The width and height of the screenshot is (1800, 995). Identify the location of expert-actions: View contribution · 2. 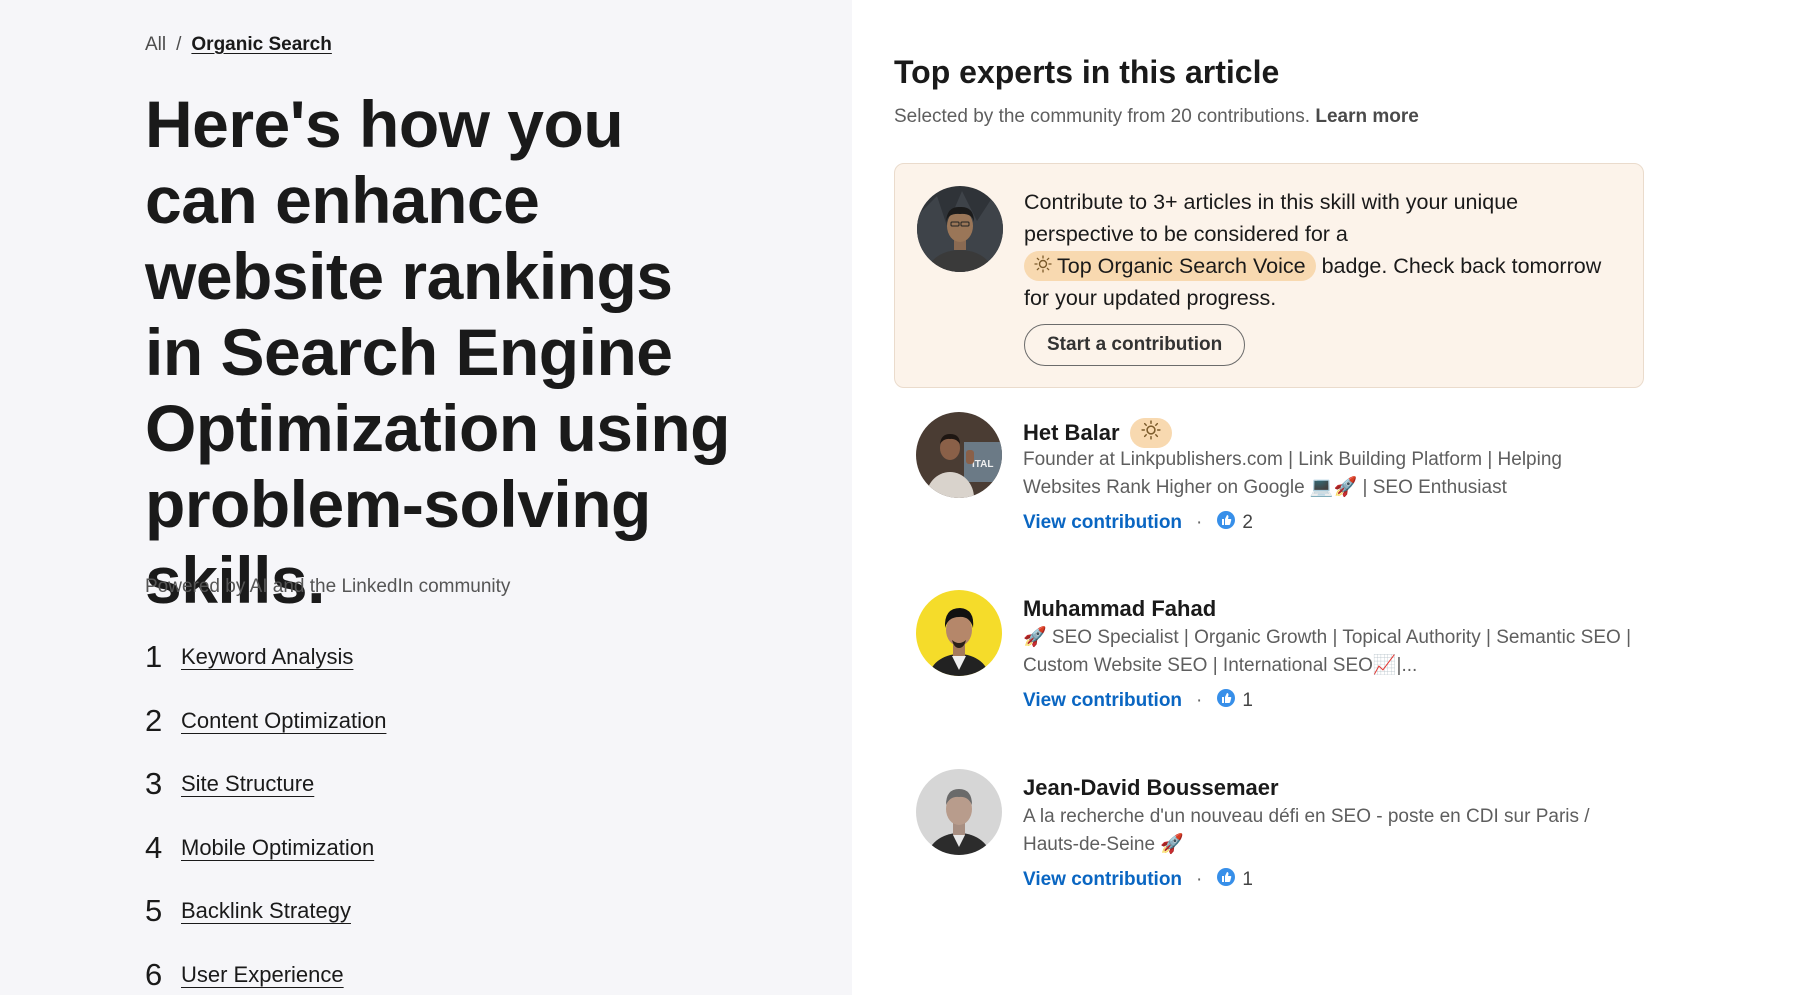
(1138, 523).